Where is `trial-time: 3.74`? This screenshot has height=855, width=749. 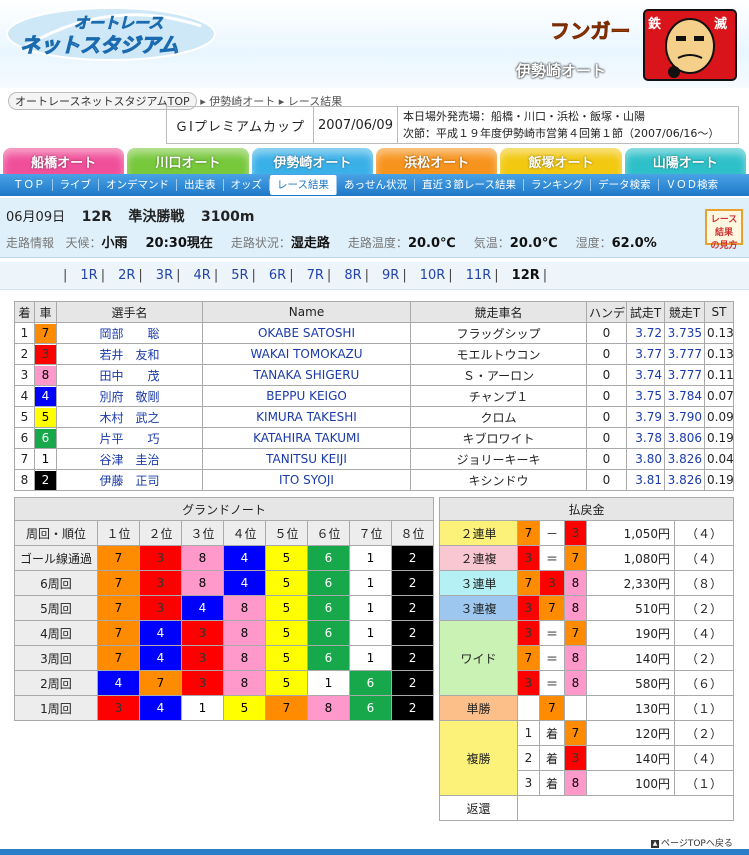
trial-time: 3.74 is located at coordinates (645, 375).